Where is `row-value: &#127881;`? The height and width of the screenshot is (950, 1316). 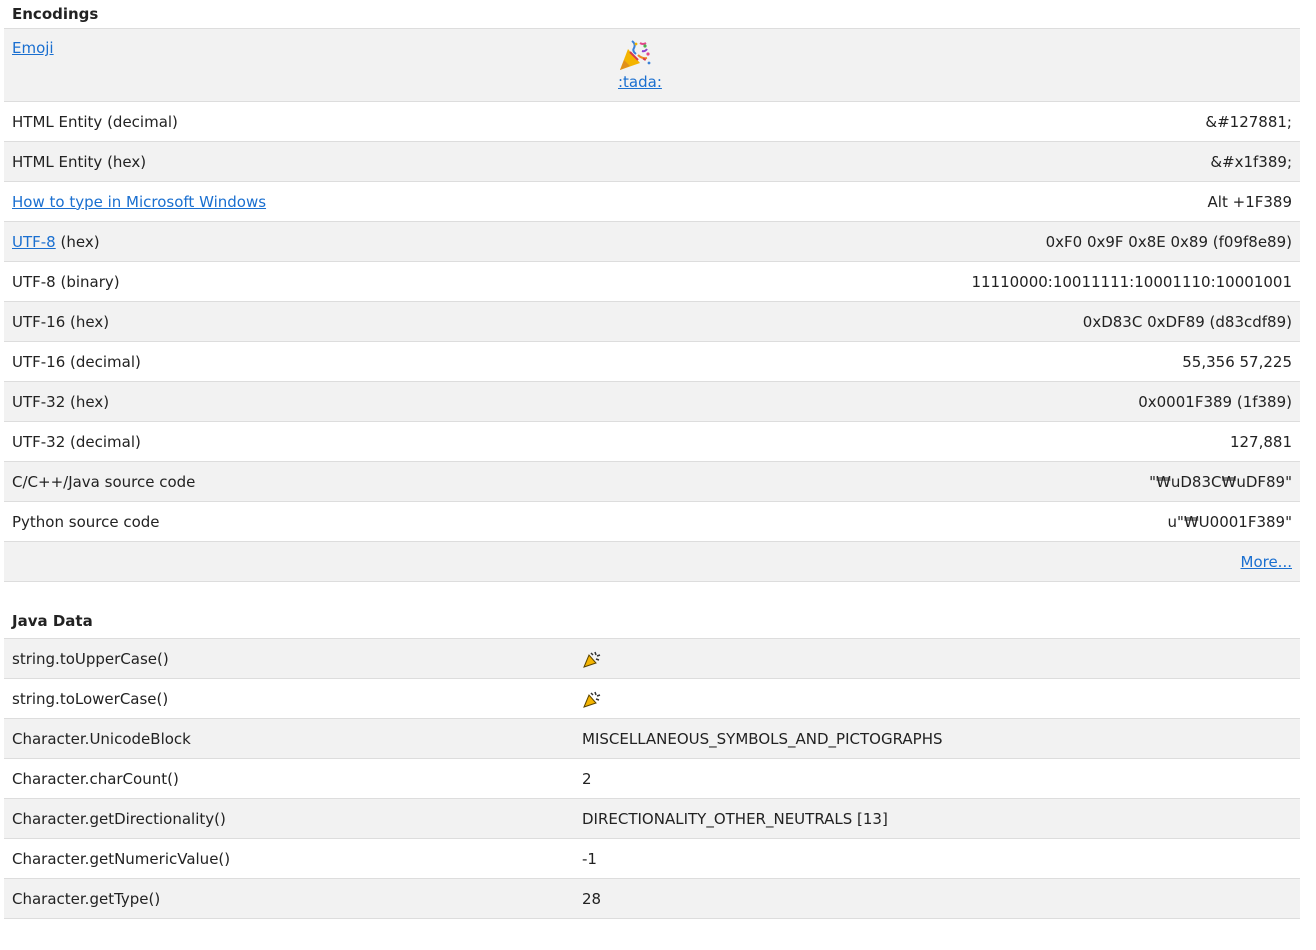 row-value: &#127881; is located at coordinates (955, 121).